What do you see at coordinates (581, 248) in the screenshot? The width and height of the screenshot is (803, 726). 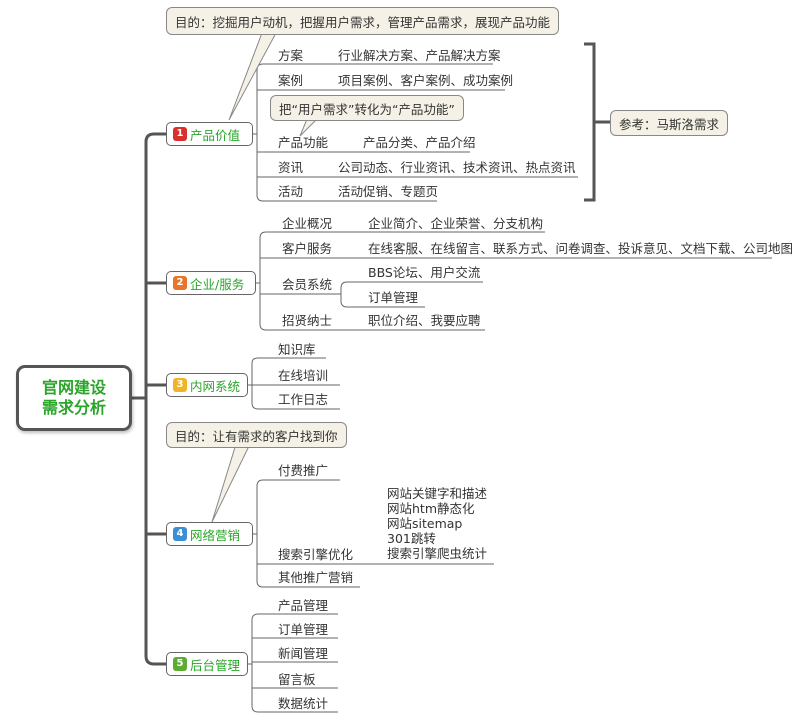 I see `node-customer-service-detail: 在线客服、在线留言、联系方式、问卷调查、投诉意见、文档下载、公司地图` at bounding box center [581, 248].